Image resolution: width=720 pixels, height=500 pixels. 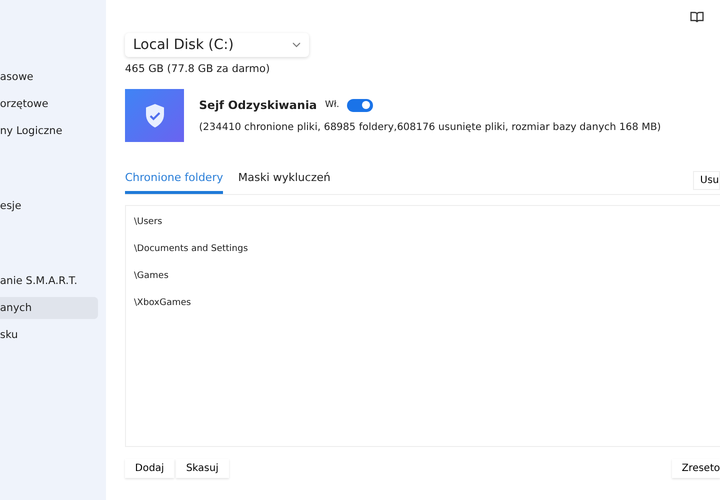 I want to click on shield-check-icon, so click(x=155, y=115).